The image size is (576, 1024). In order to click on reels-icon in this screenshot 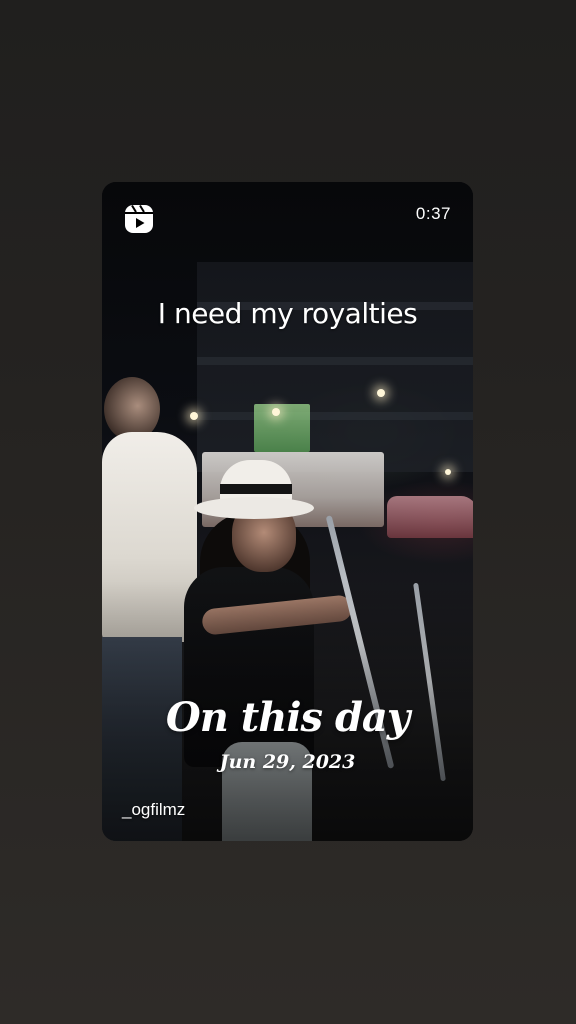, I will do `click(139, 219)`.